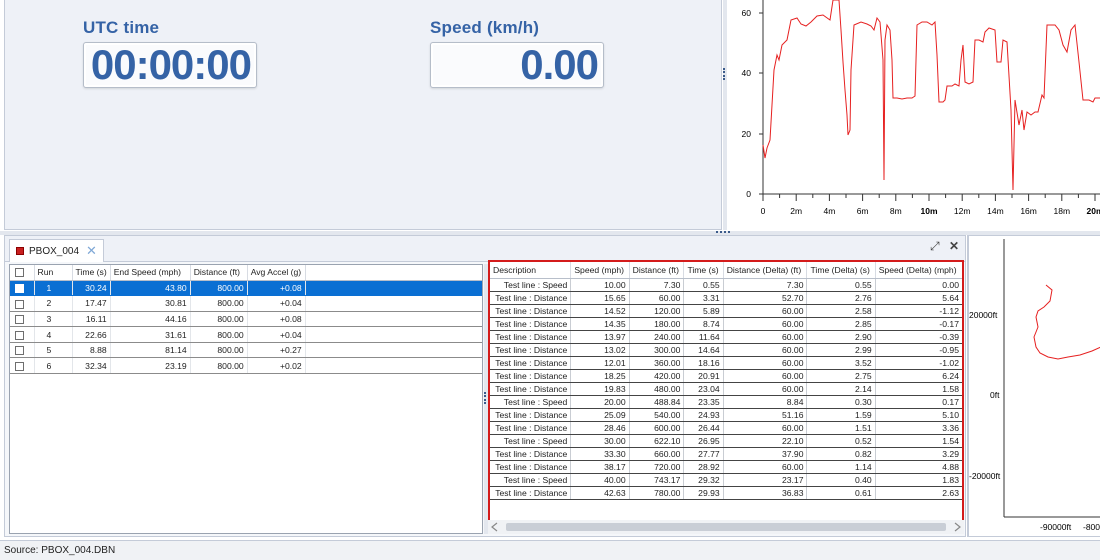 Image resolution: width=1100 pixels, height=560 pixels. I want to click on position-x-tick: -8000, so click(1091, 527).